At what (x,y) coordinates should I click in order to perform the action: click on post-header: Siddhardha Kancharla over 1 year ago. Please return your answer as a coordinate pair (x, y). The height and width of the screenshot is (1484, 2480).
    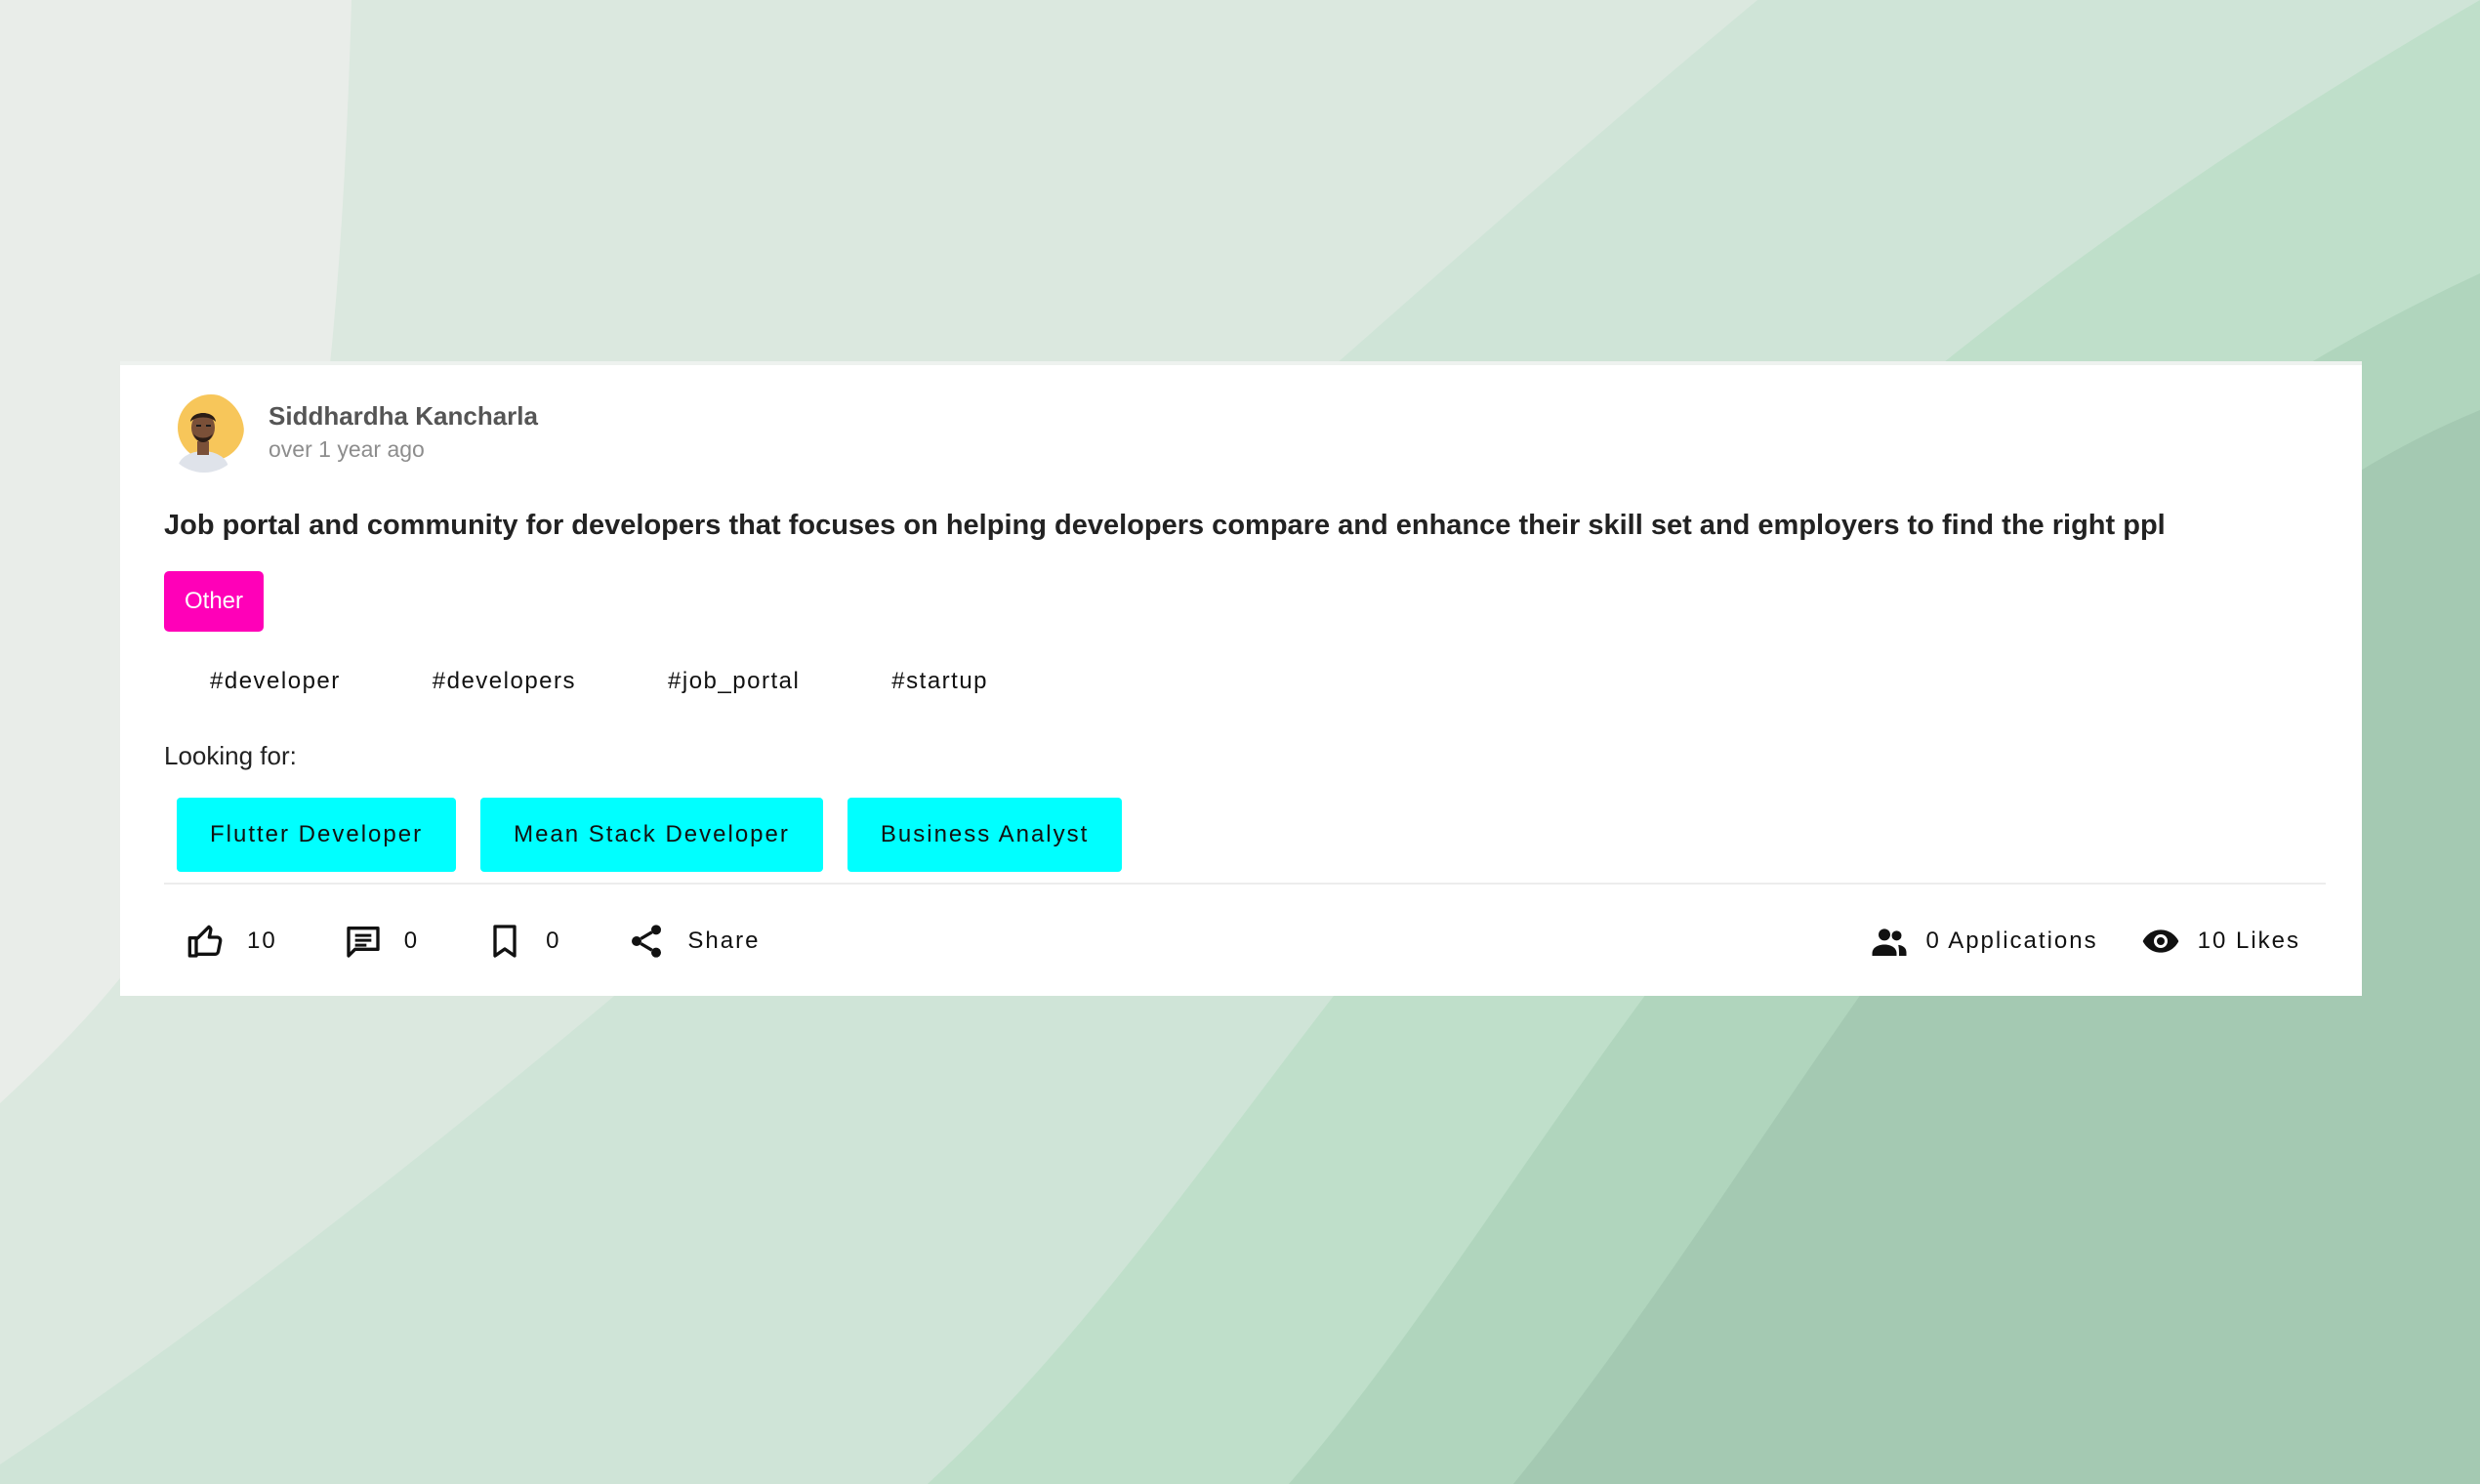
    Looking at the image, I should click on (351, 433).